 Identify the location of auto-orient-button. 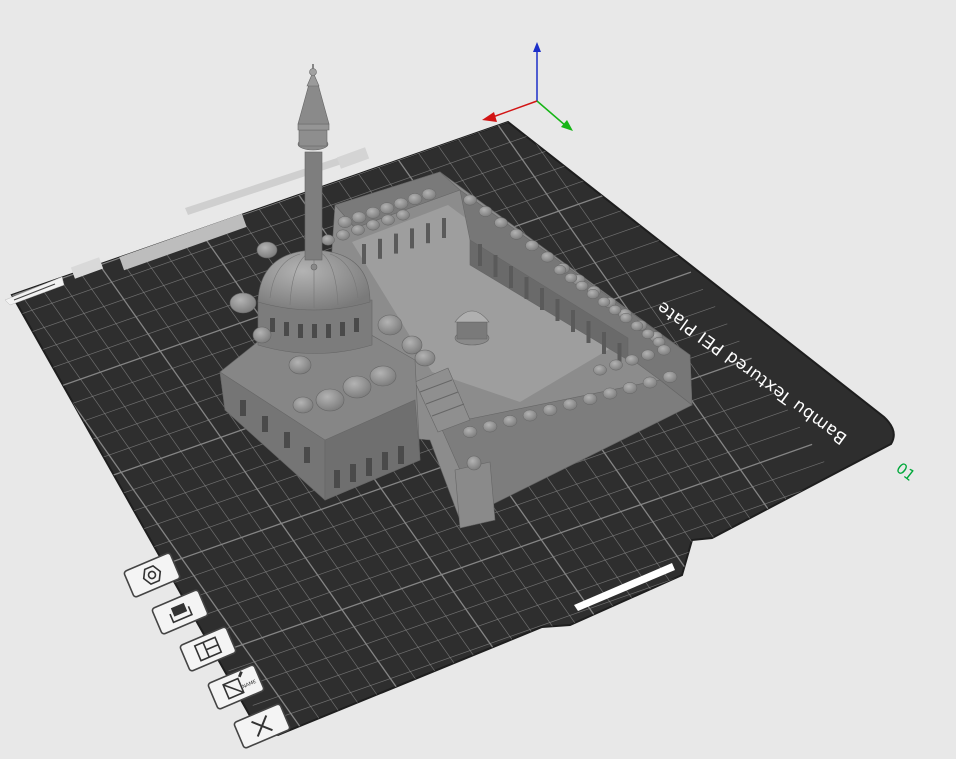
(152, 575).